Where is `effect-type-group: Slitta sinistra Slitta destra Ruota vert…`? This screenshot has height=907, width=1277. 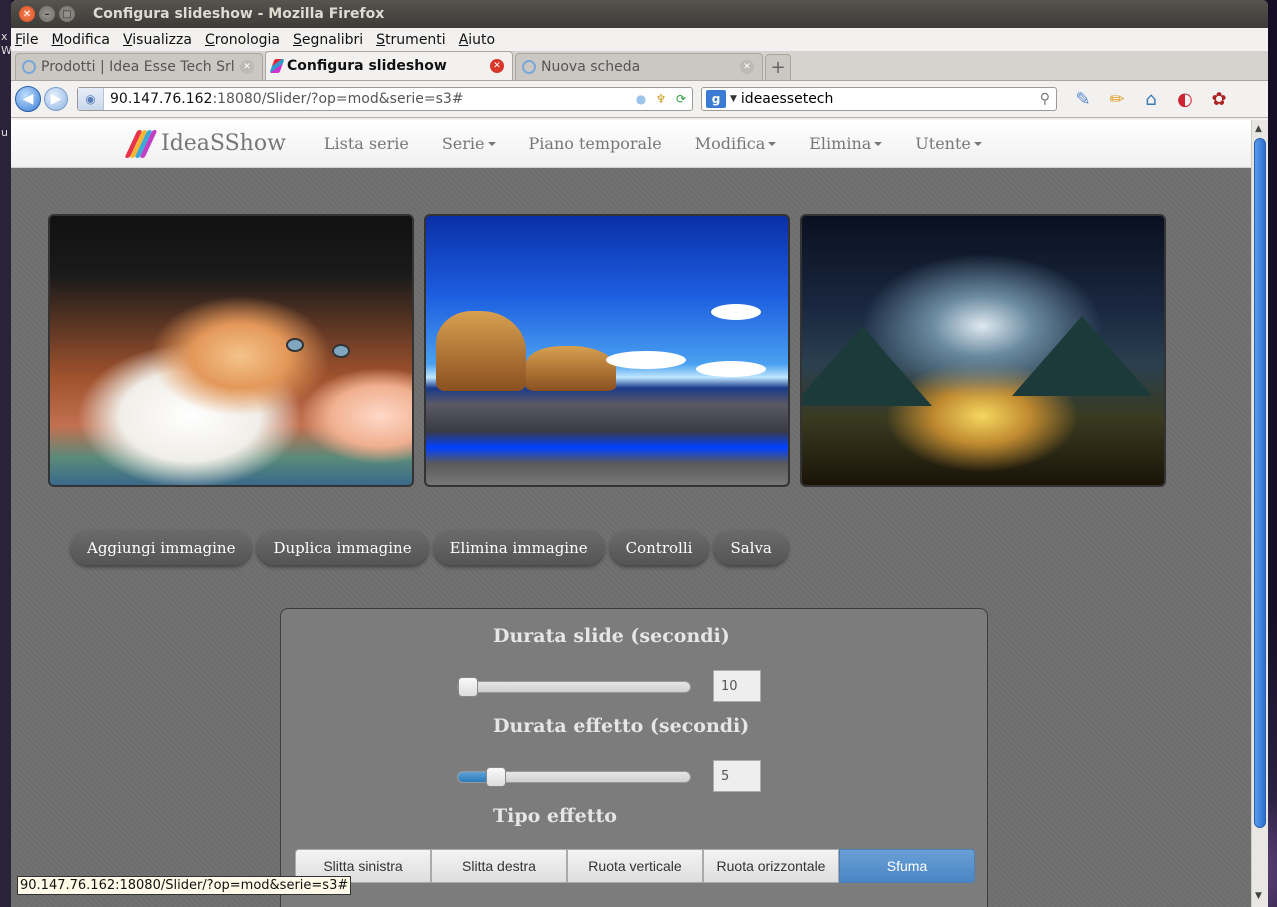 effect-type-group: Slitta sinistra Slitta destra Ruota vert… is located at coordinates (635, 866).